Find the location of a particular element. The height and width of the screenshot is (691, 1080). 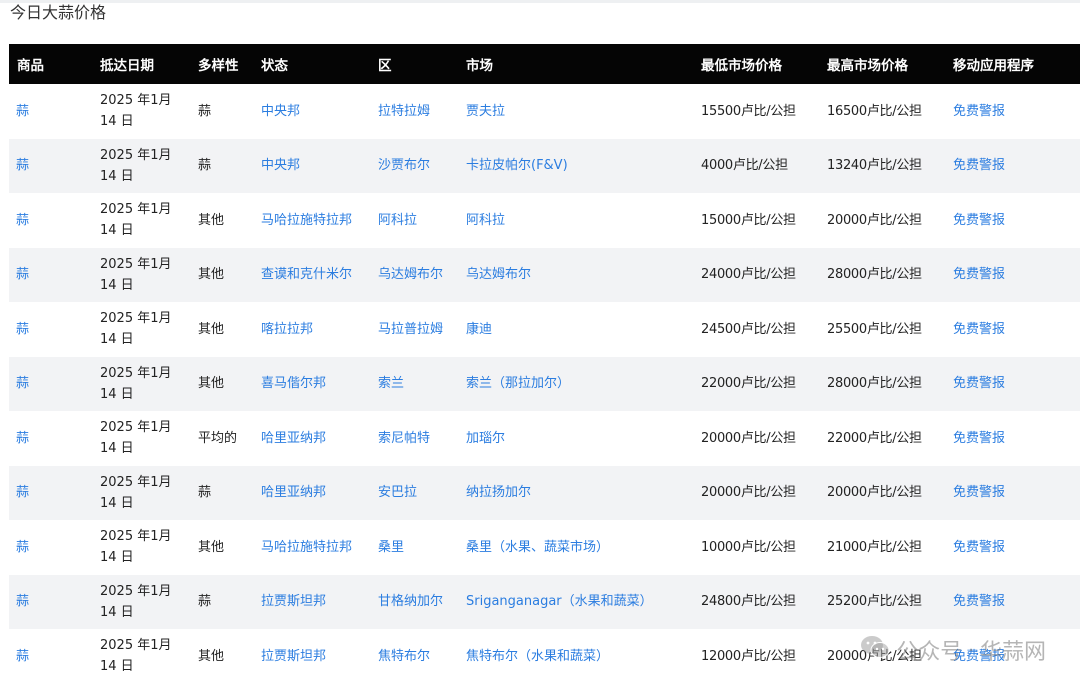

market-link: 康迪 is located at coordinates (583, 329).